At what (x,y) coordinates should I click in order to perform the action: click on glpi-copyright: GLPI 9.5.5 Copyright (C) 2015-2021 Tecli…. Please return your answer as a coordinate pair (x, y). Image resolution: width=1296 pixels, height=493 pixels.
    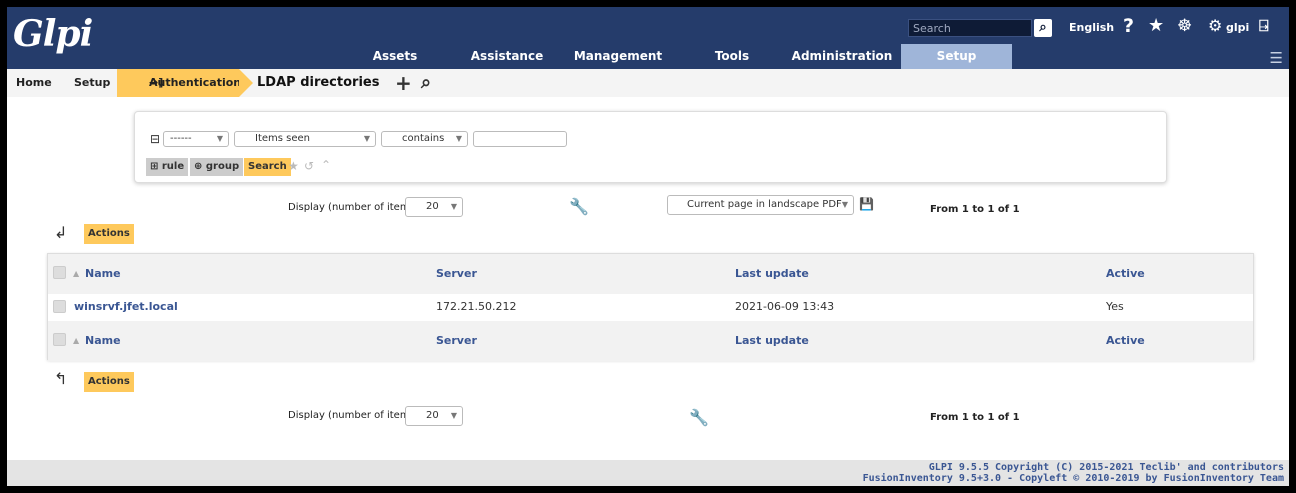
    Looking at the image, I should click on (1106, 467).